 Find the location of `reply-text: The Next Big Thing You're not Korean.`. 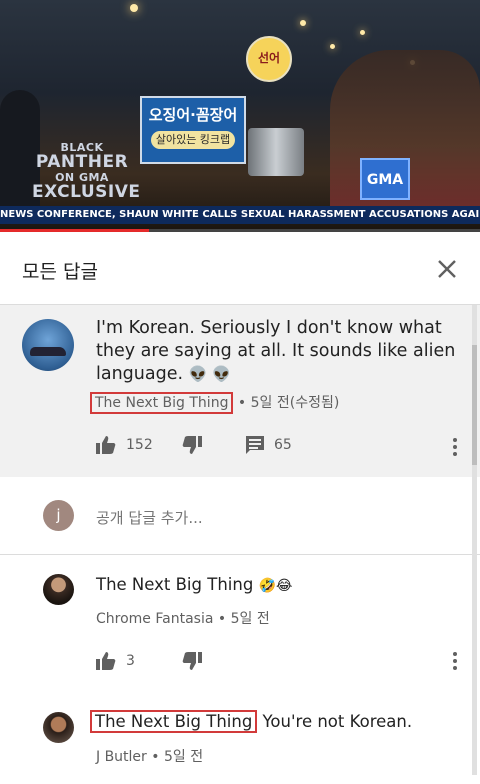

reply-text: The Next Big Thing You're not Korean. is located at coordinates (251, 721).